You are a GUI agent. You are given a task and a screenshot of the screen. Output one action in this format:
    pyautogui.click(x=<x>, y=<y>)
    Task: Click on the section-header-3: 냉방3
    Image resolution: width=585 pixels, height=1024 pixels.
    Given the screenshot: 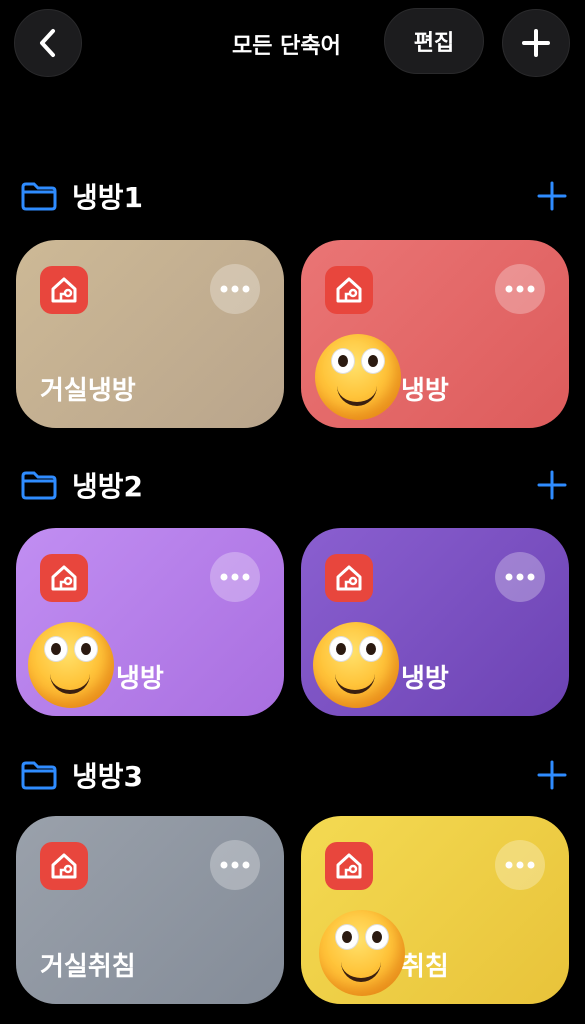 What is the action you would take?
    pyautogui.click(x=81, y=775)
    